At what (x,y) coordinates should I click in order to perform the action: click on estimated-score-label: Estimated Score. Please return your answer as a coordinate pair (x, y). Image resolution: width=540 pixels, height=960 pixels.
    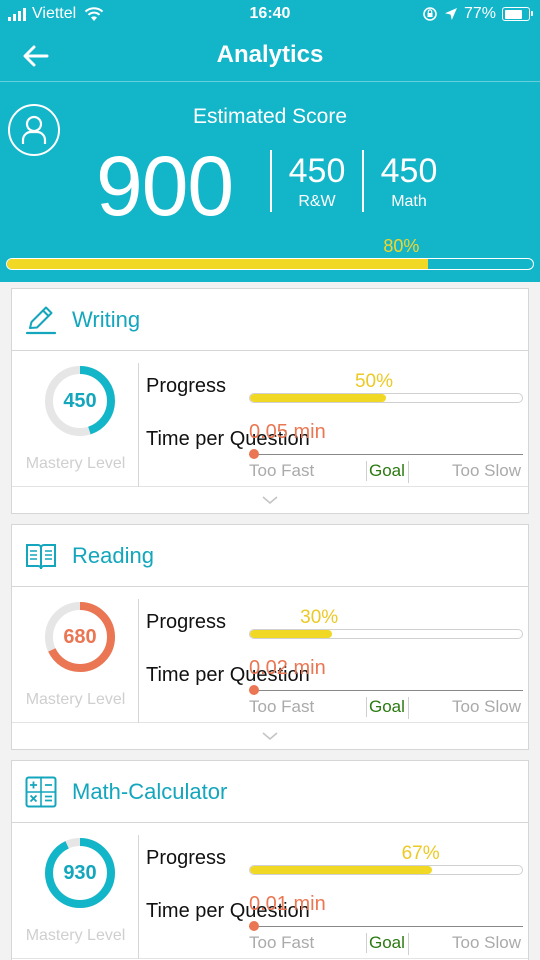
    Looking at the image, I should click on (270, 117).